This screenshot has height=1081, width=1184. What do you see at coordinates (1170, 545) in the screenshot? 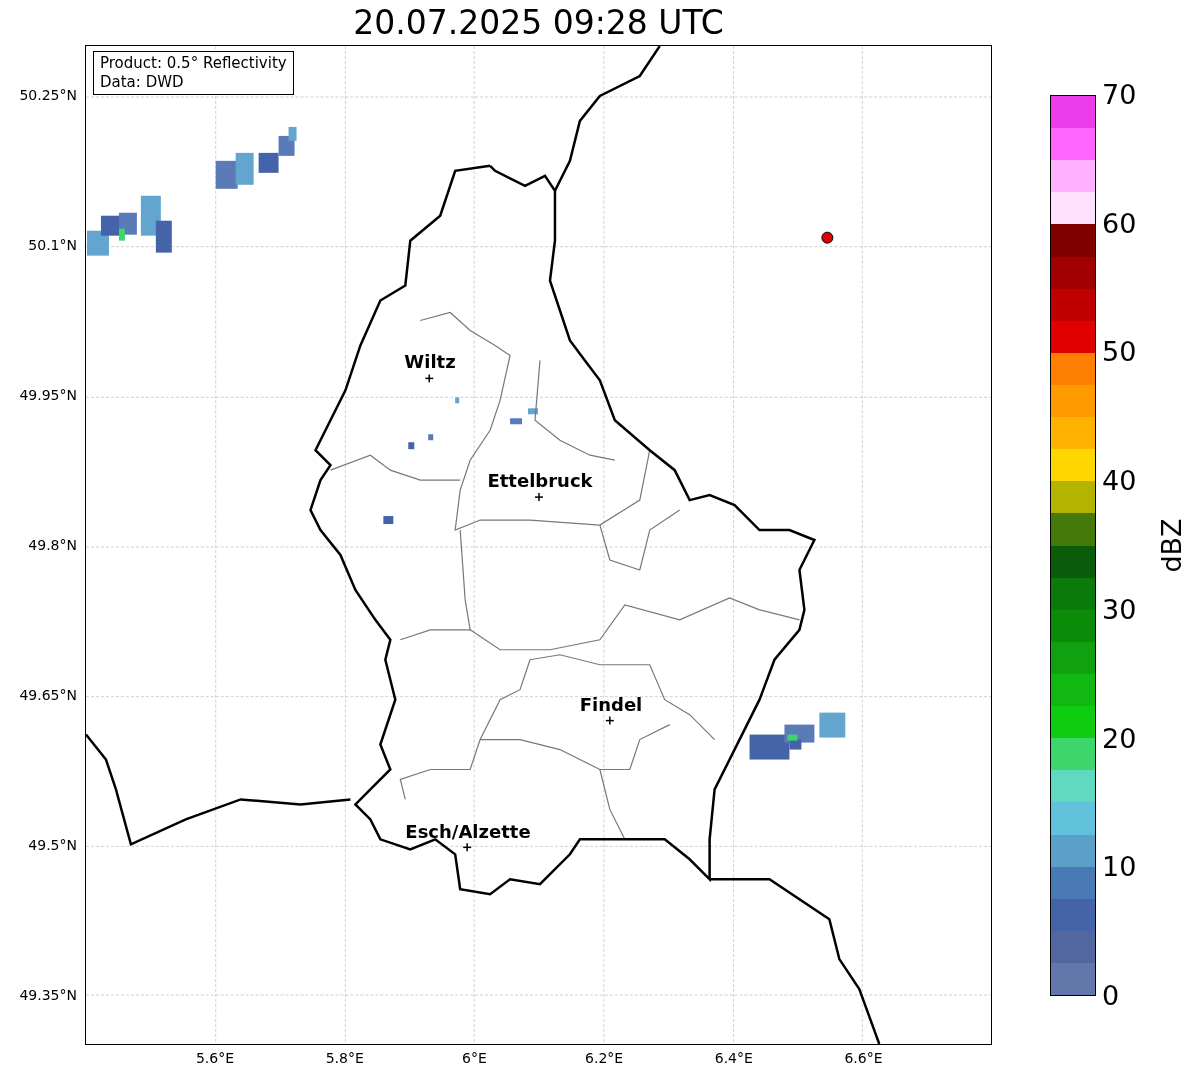
I see `colorbar-label: dBZ` at bounding box center [1170, 545].